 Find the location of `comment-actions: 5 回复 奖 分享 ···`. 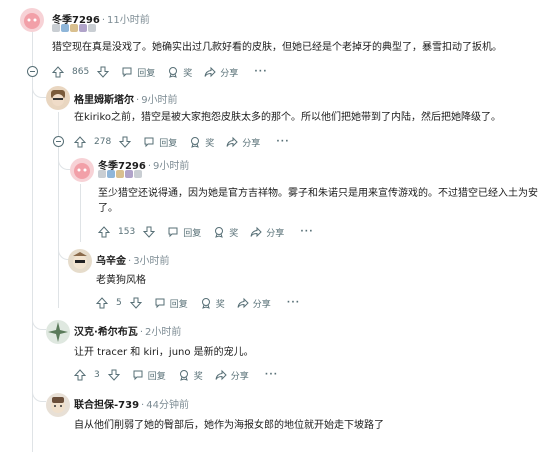

comment-actions: 5 回复 奖 分享 ··· is located at coordinates (198, 303).